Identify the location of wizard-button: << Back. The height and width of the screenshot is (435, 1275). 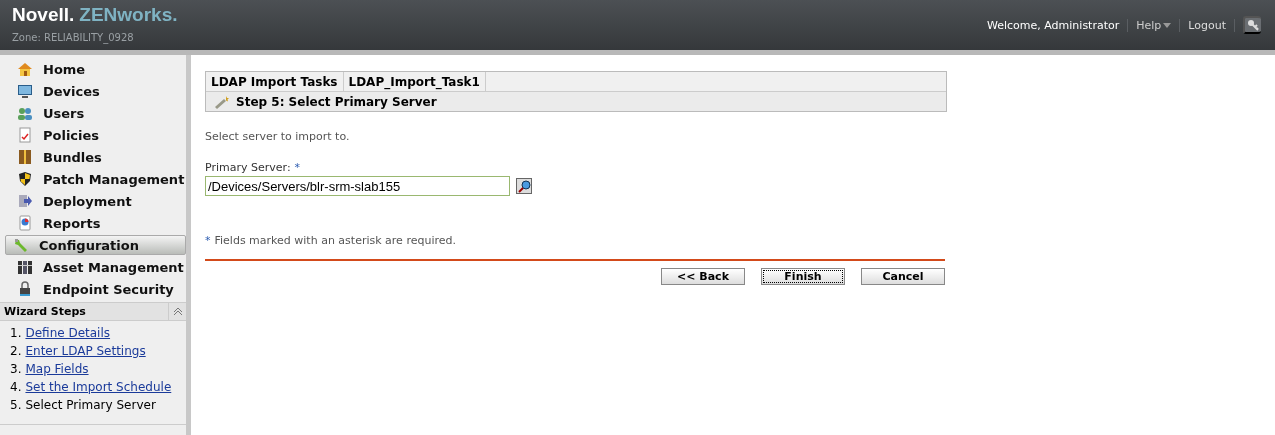
(703, 276).